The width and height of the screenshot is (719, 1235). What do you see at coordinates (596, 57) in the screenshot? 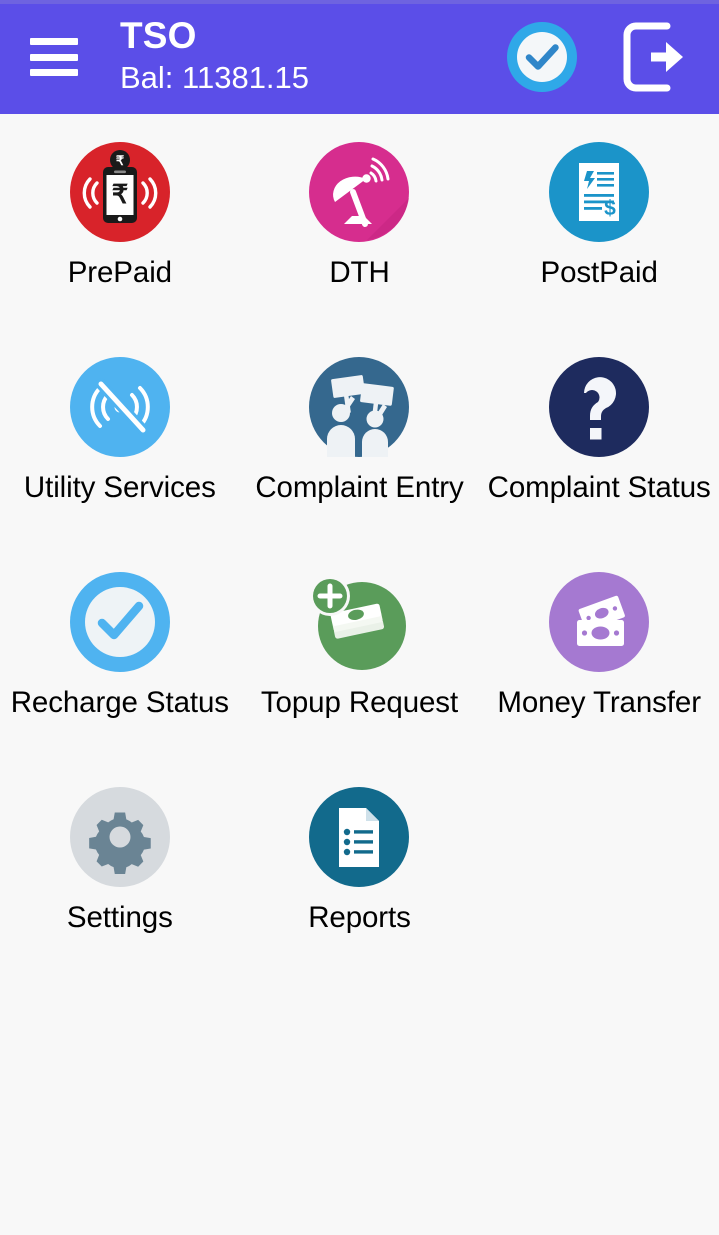
I see `header-actions` at bounding box center [596, 57].